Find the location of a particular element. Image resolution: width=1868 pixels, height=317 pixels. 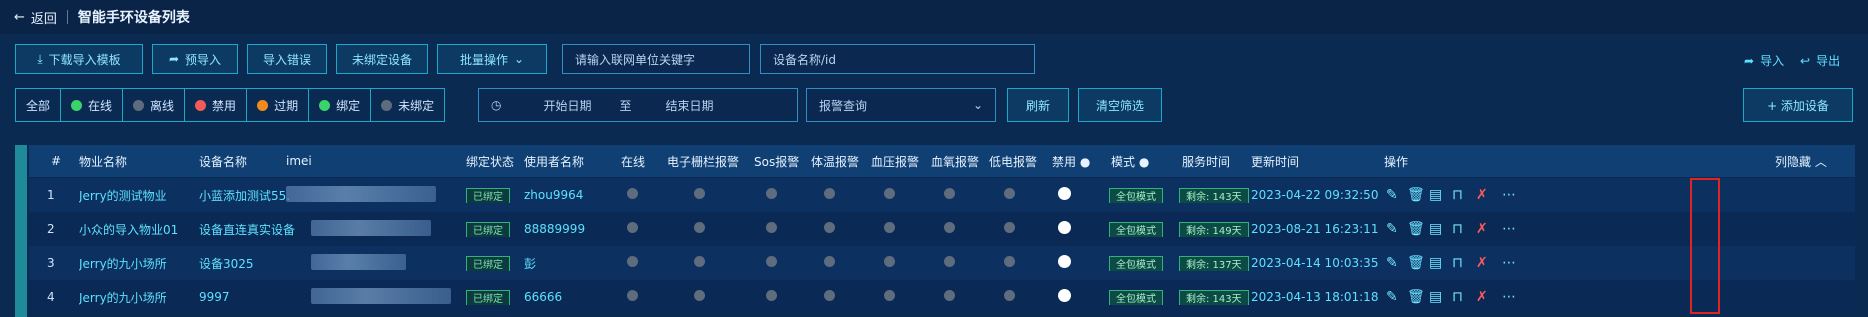

refresh-button: 刷新 is located at coordinates (1038, 105).